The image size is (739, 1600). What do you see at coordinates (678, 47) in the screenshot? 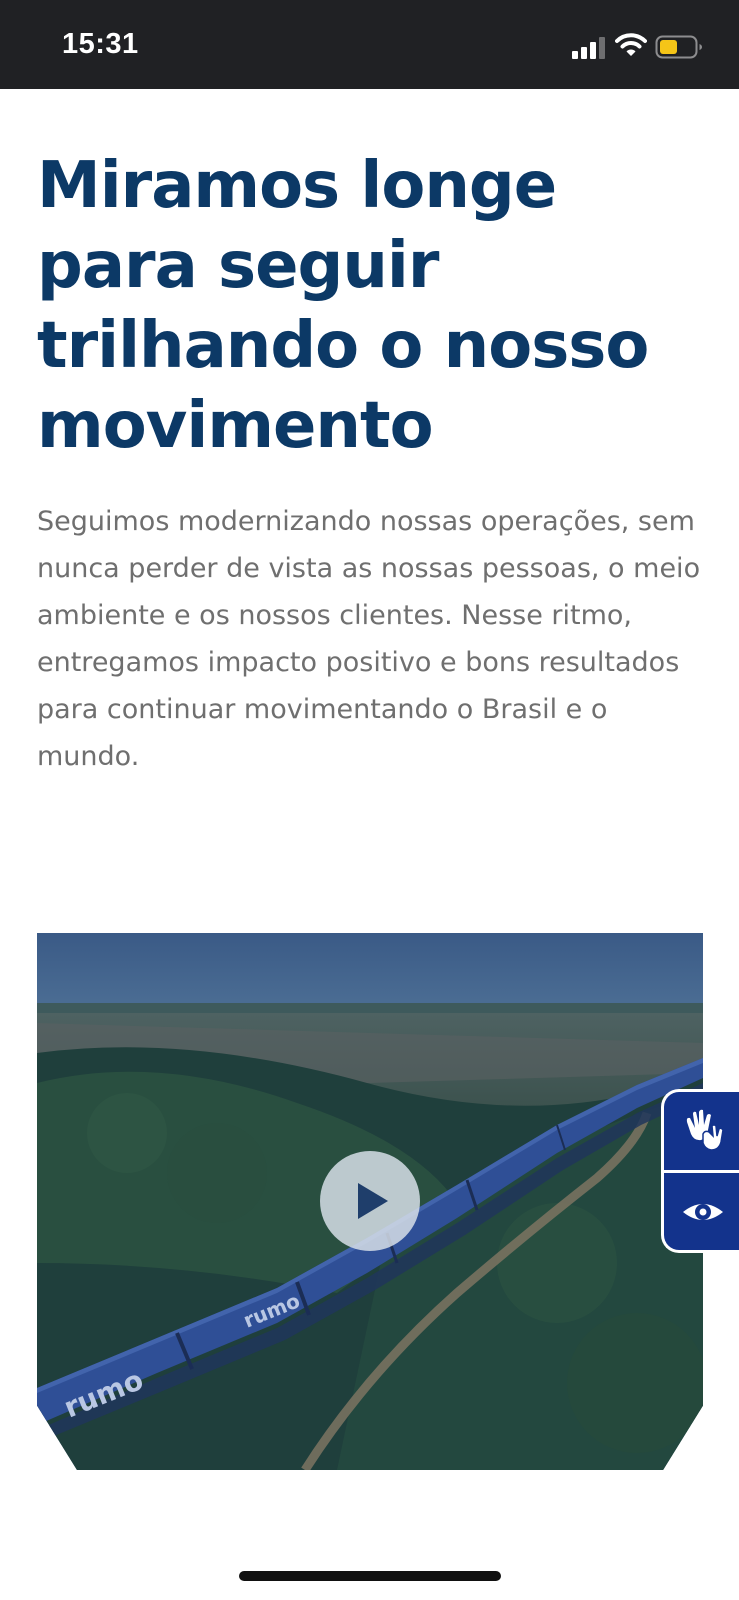
I see `battery-icon` at bounding box center [678, 47].